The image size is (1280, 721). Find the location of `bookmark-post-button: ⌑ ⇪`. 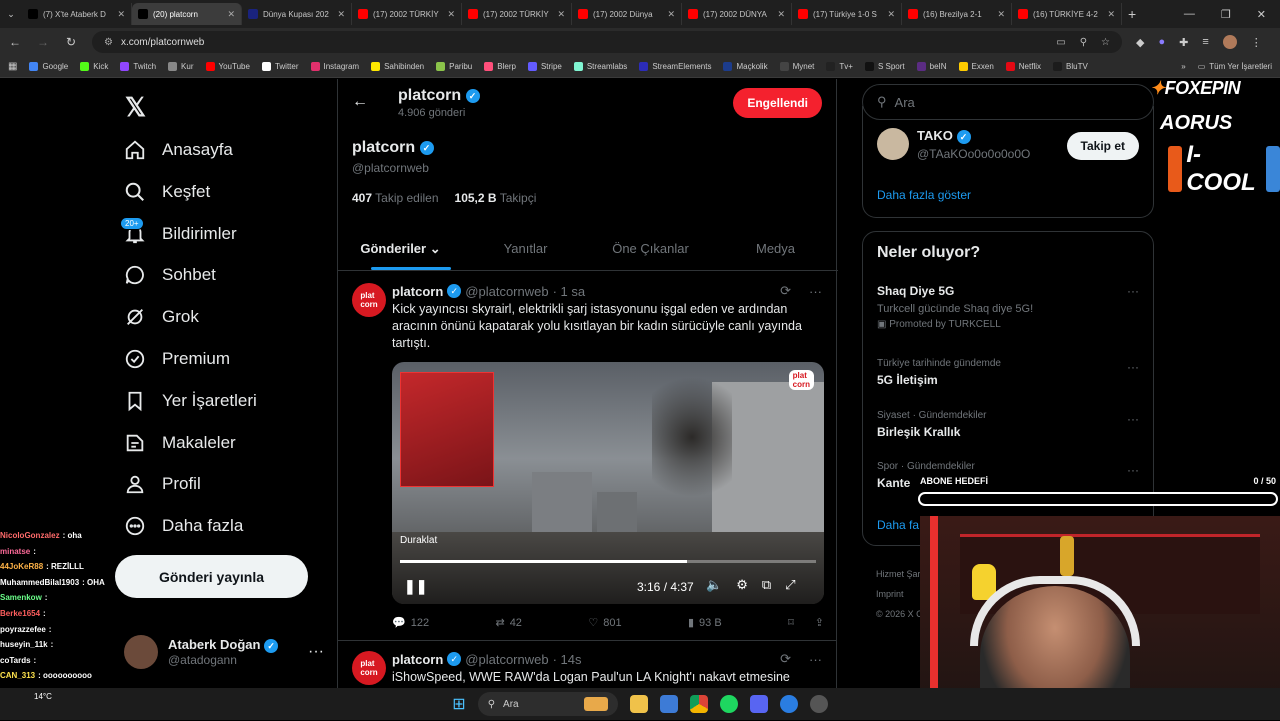

bookmark-post-button: ⌑ ⇪ is located at coordinates (806, 622).